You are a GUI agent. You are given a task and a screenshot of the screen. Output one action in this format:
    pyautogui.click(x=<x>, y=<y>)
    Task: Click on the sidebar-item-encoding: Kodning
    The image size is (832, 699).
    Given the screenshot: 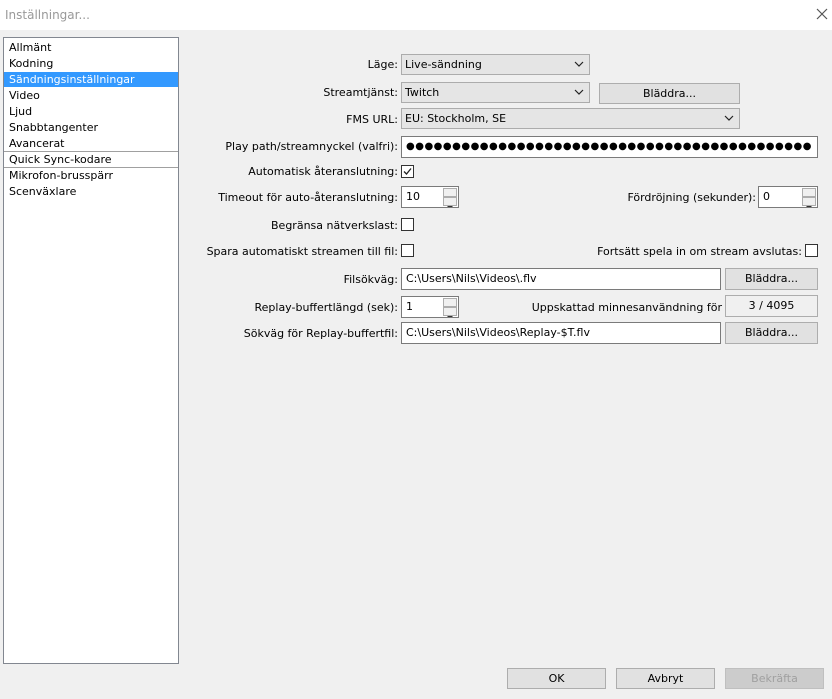 What is the action you would take?
    pyautogui.click(x=91, y=63)
    